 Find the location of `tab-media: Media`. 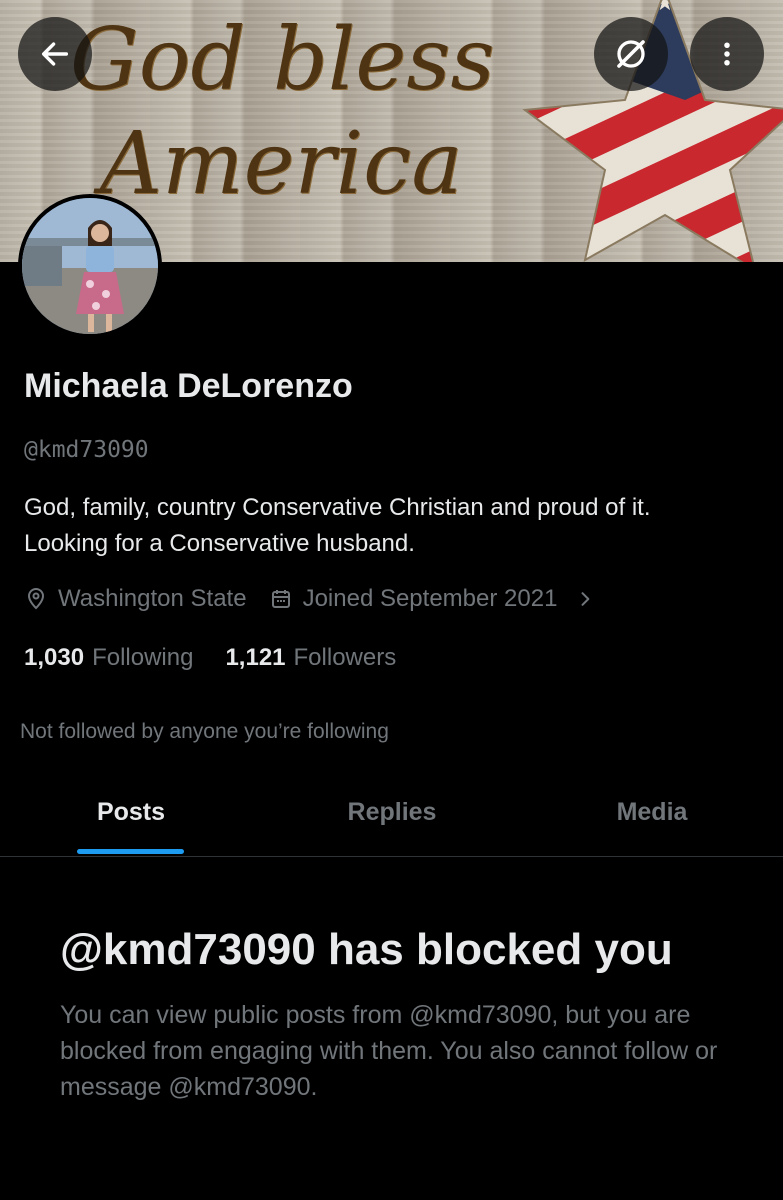

tab-media: Media is located at coordinates (652, 812).